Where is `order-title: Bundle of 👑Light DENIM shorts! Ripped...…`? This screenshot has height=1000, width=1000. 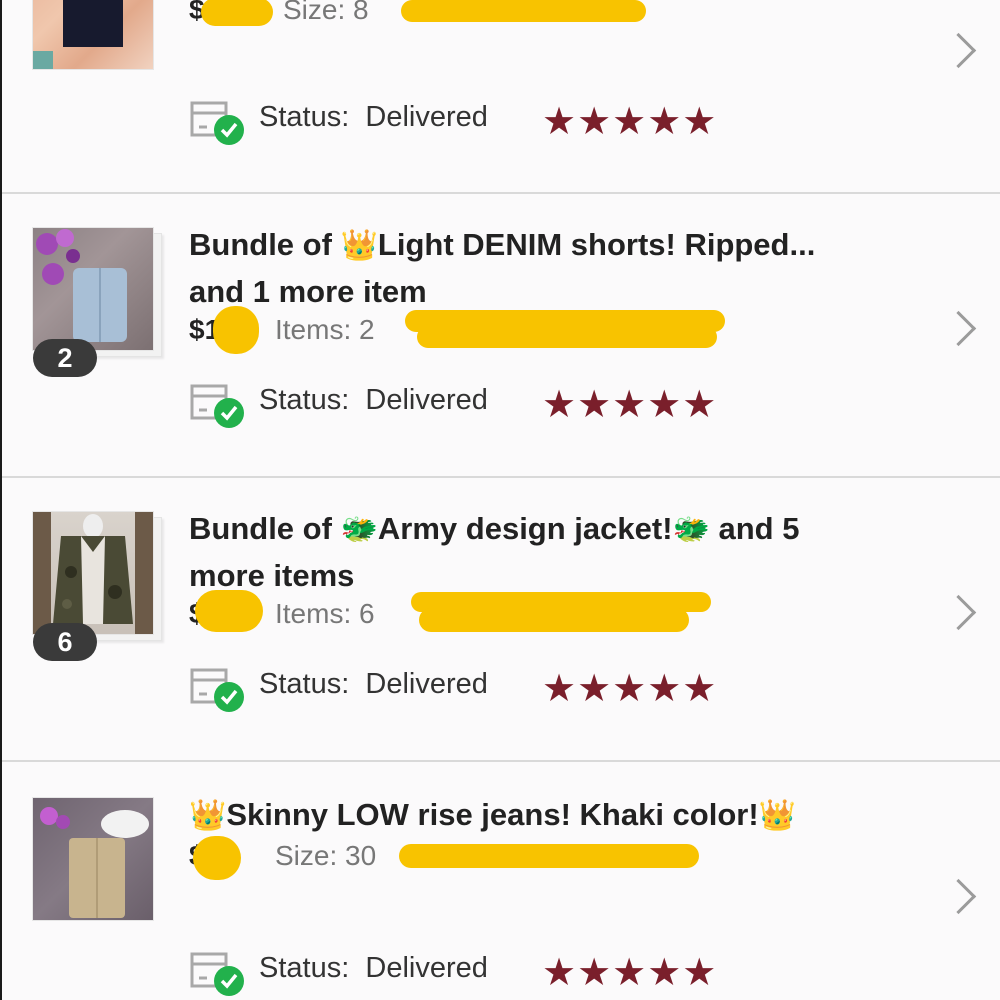
order-title: Bundle of 👑Light DENIM shorts! Ripped...… is located at coordinates (502, 268).